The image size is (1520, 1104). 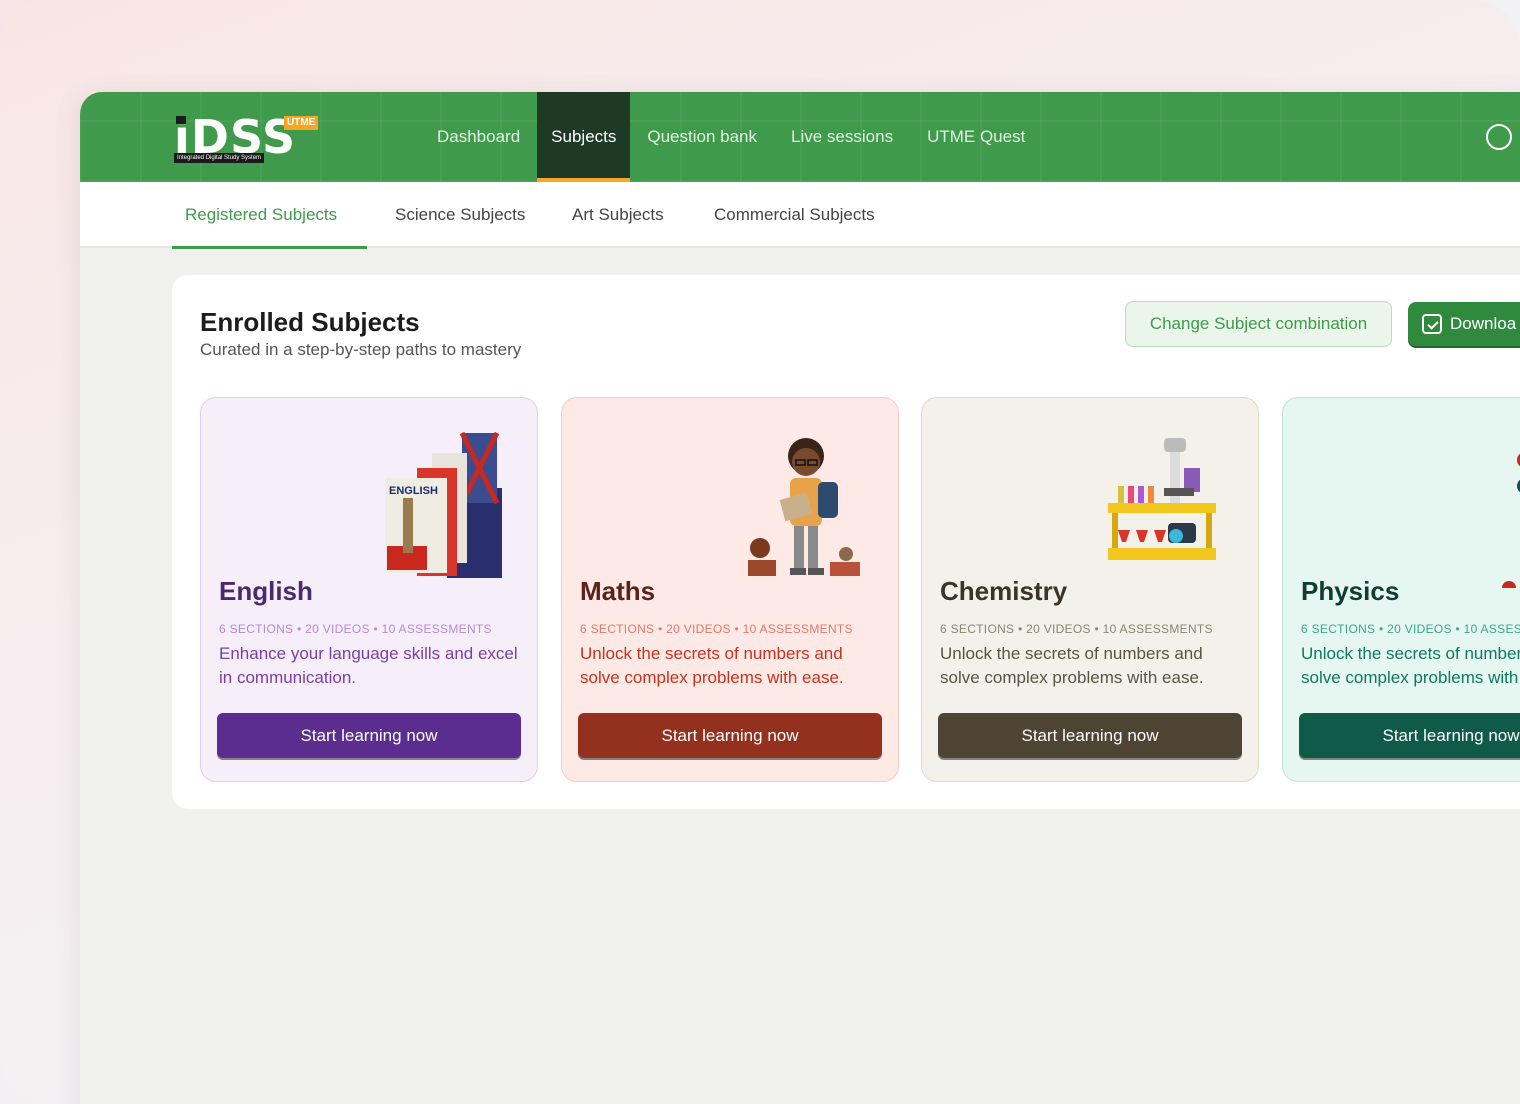 What do you see at coordinates (1499, 137) in the screenshot?
I see `search-icon` at bounding box center [1499, 137].